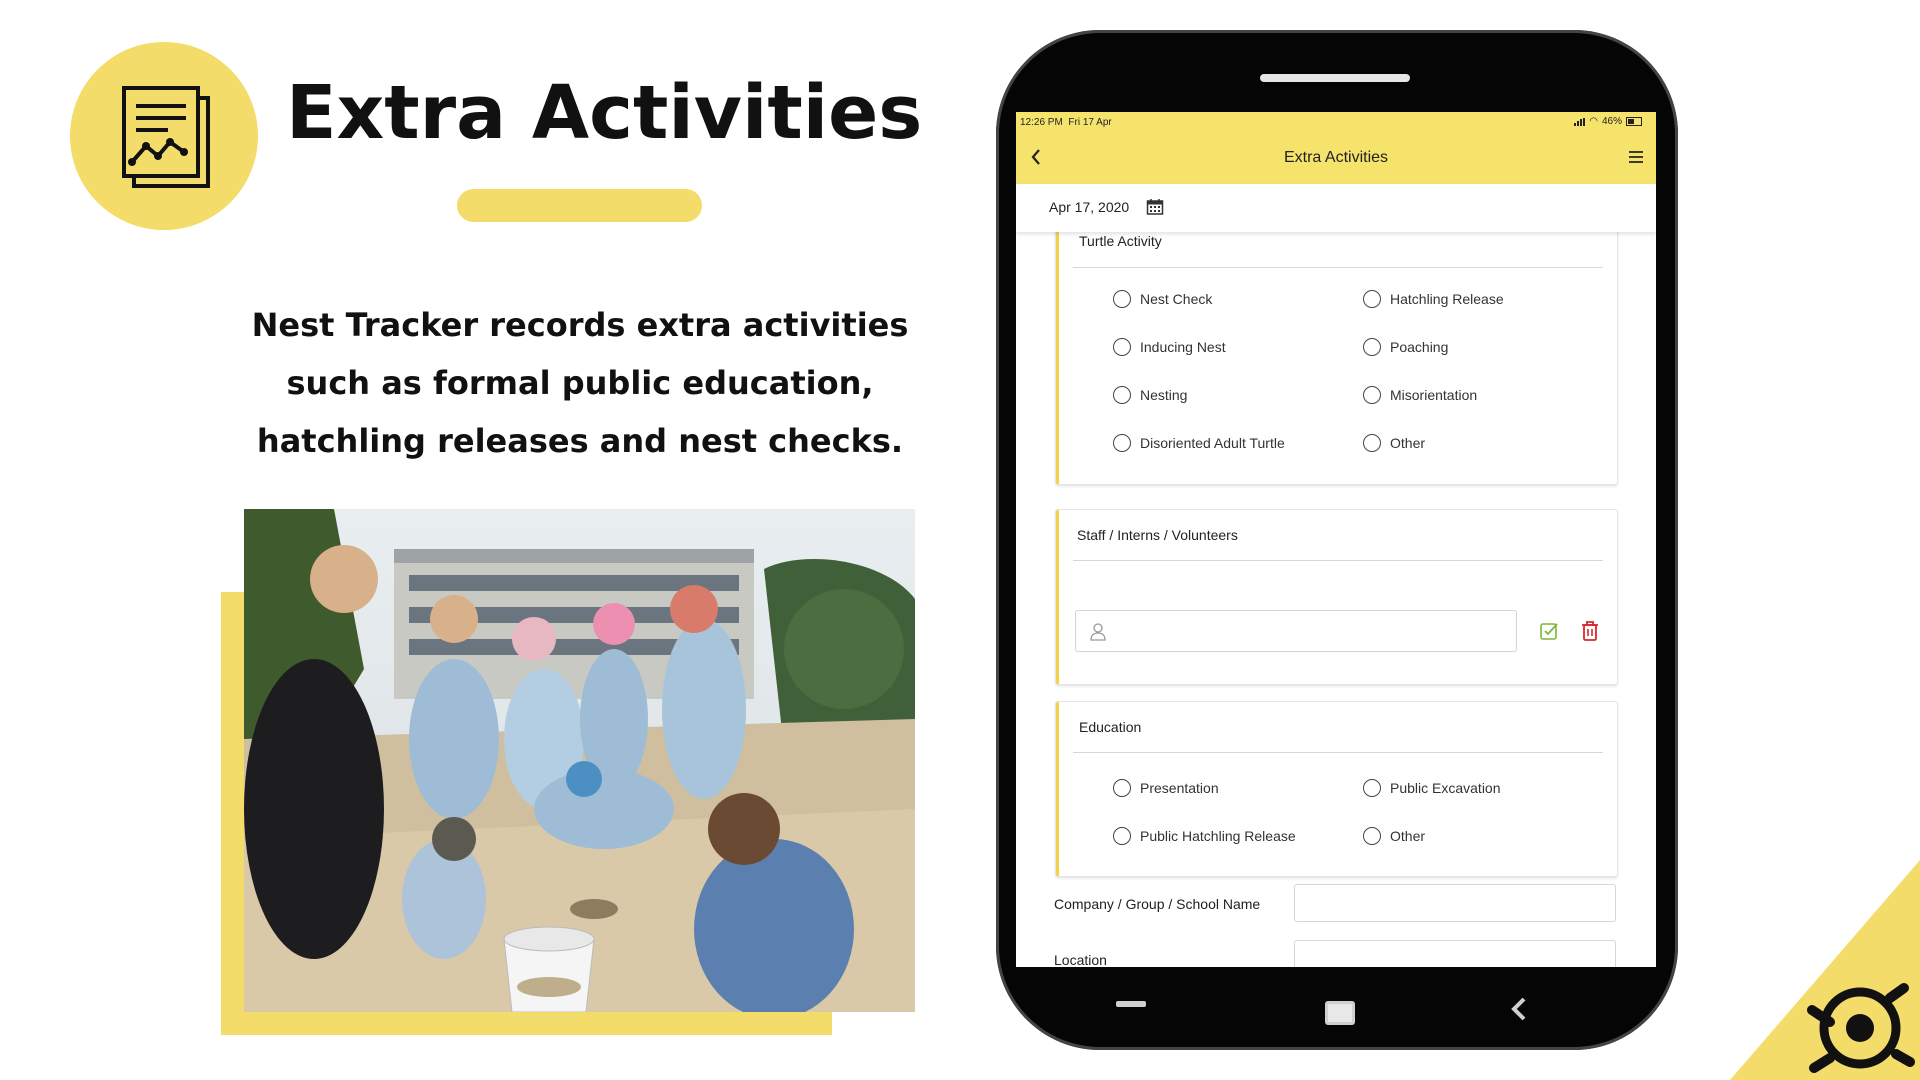  Describe the element at coordinates (1080, 959) in the screenshot. I see `location-label: Location` at that location.